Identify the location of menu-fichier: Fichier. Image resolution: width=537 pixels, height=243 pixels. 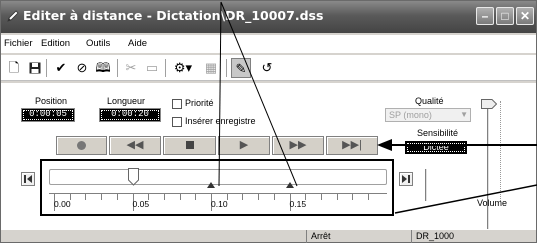
(18, 43).